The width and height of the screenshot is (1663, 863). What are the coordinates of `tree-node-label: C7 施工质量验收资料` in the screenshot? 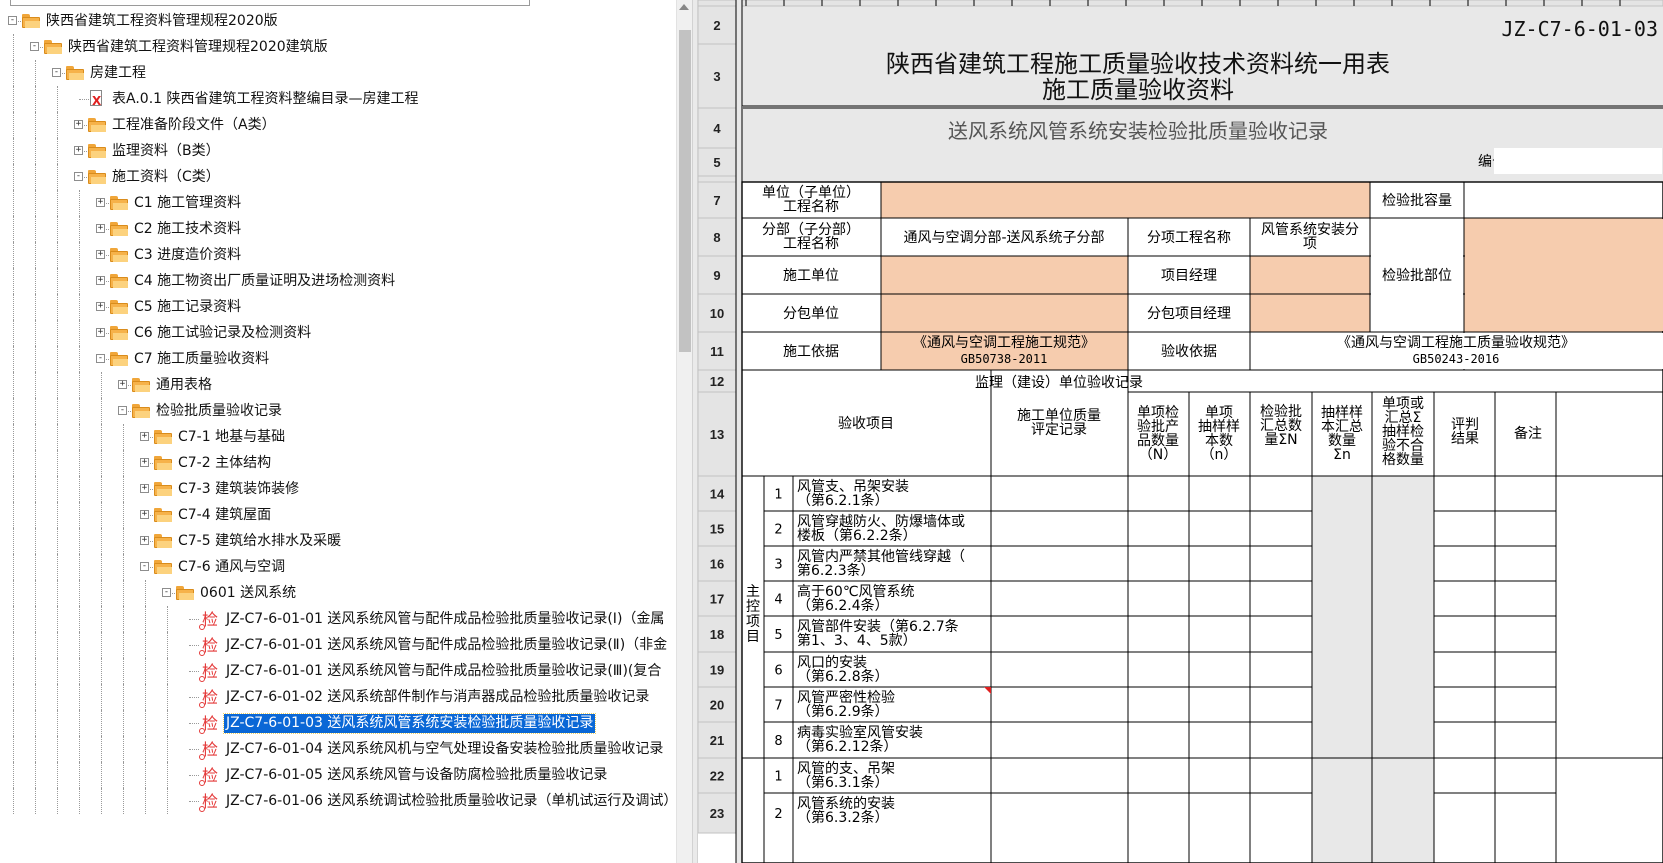 It's located at (201, 359).